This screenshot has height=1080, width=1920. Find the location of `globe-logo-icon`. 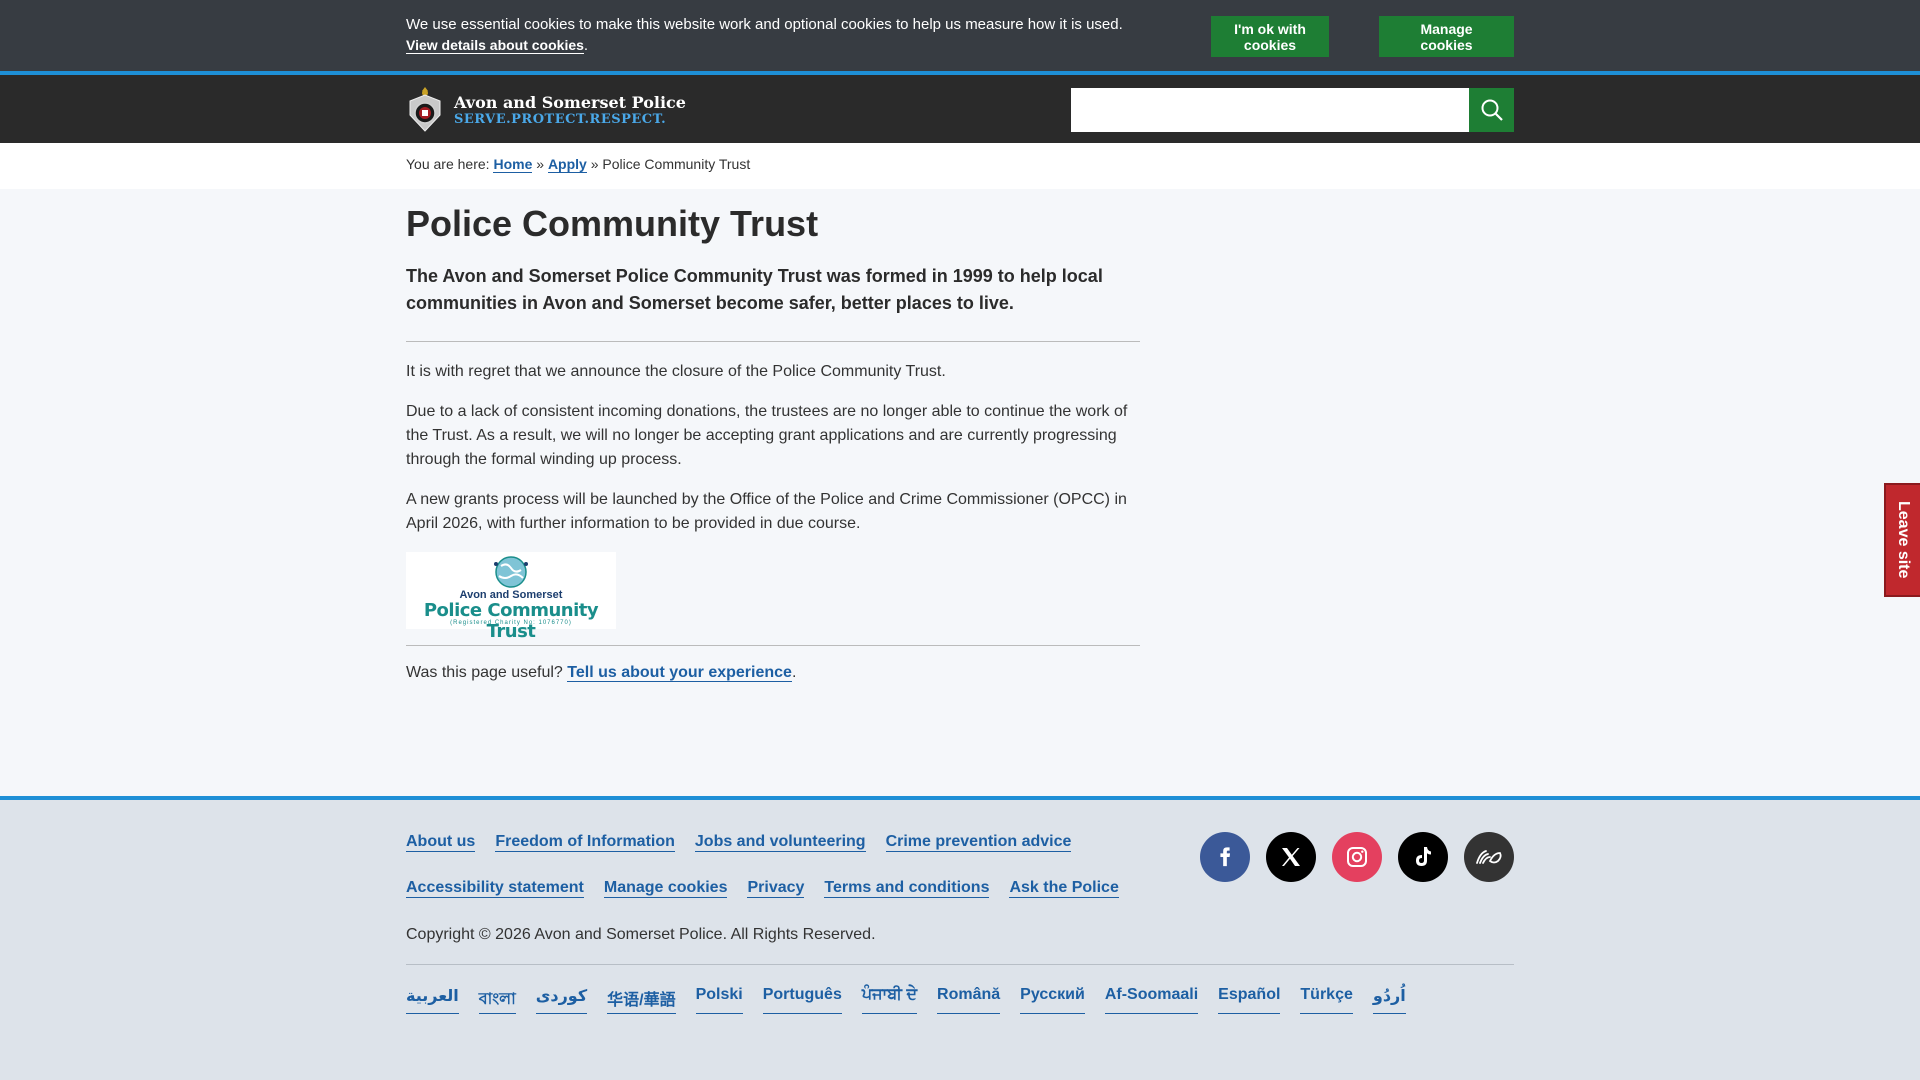

globe-logo-icon is located at coordinates (511, 572).